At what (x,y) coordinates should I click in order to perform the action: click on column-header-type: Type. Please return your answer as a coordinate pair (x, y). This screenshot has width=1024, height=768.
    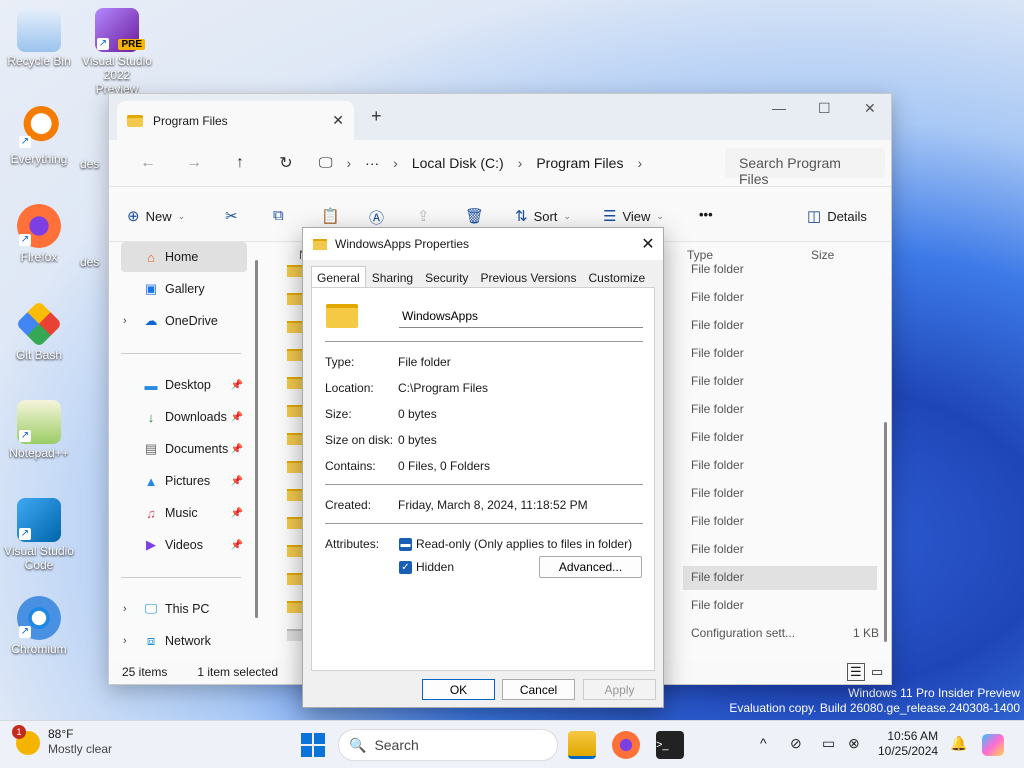
    Looking at the image, I should click on (700, 255).